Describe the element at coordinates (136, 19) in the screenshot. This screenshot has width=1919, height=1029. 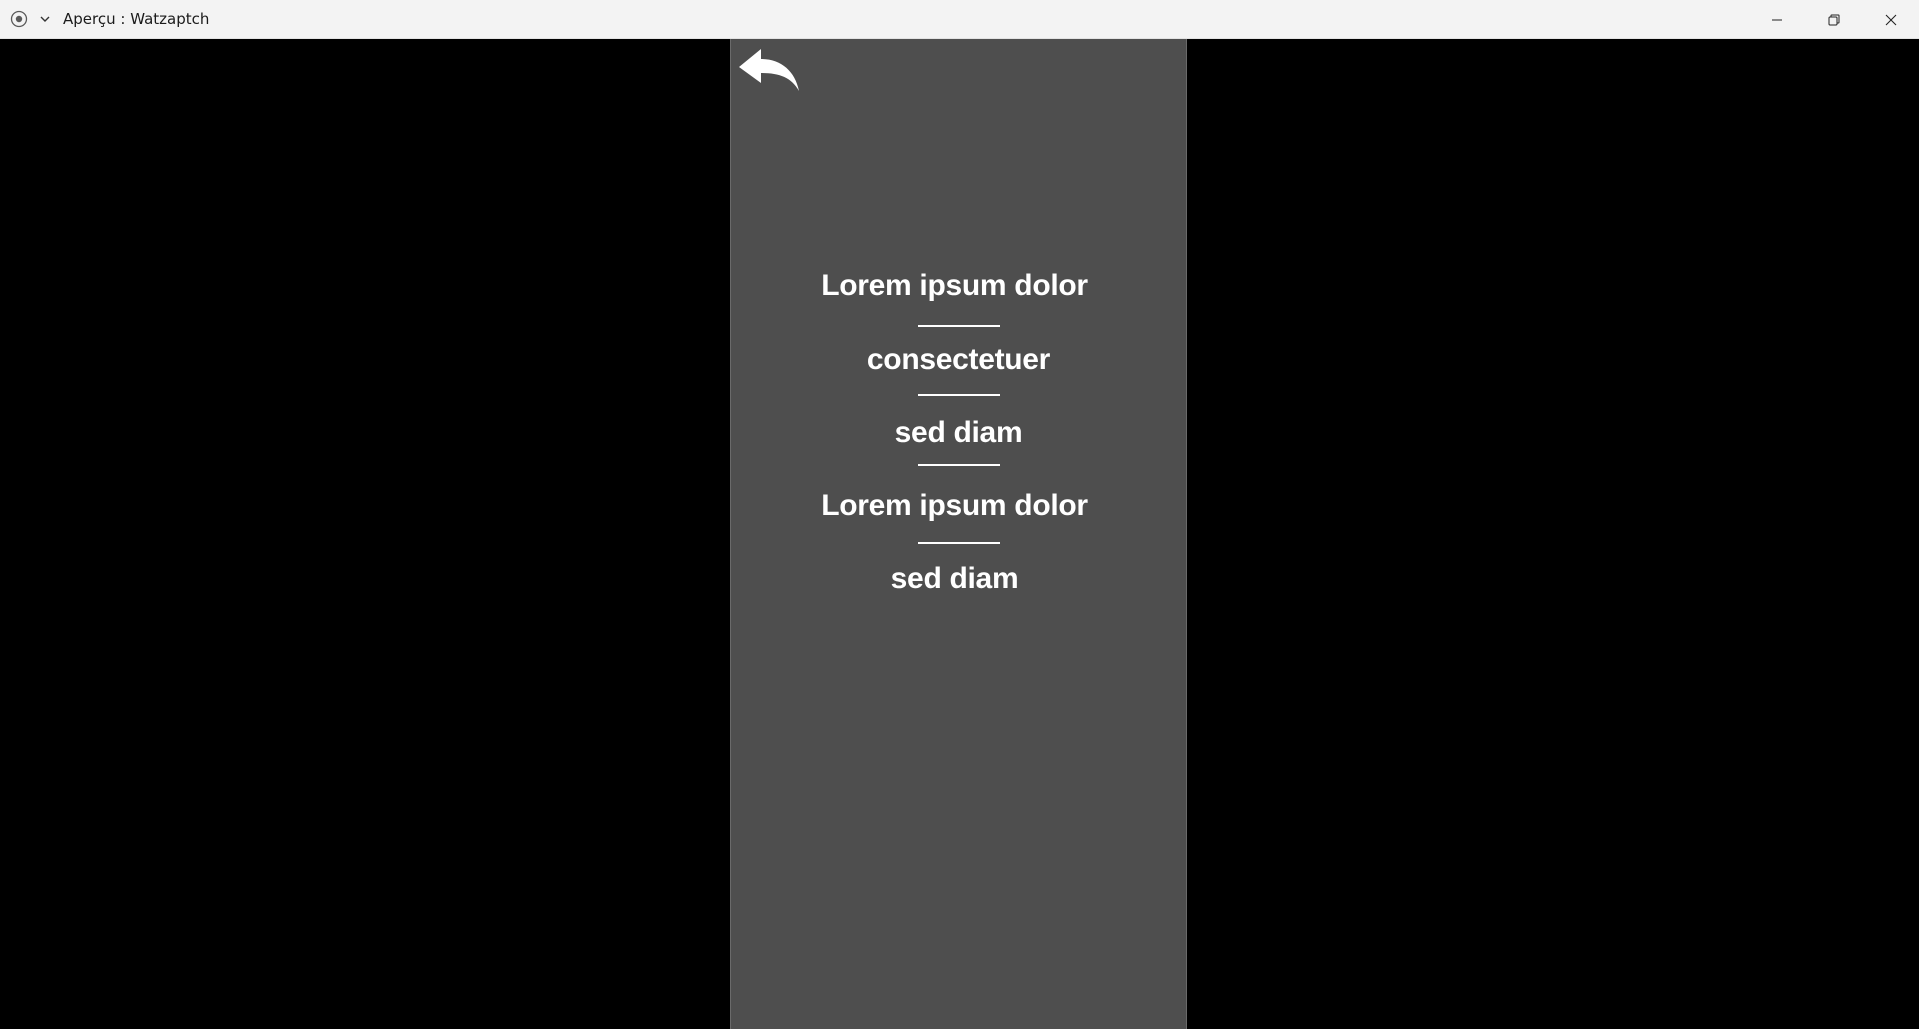
I see `window-title: Aperçu : Watzaptch` at that location.